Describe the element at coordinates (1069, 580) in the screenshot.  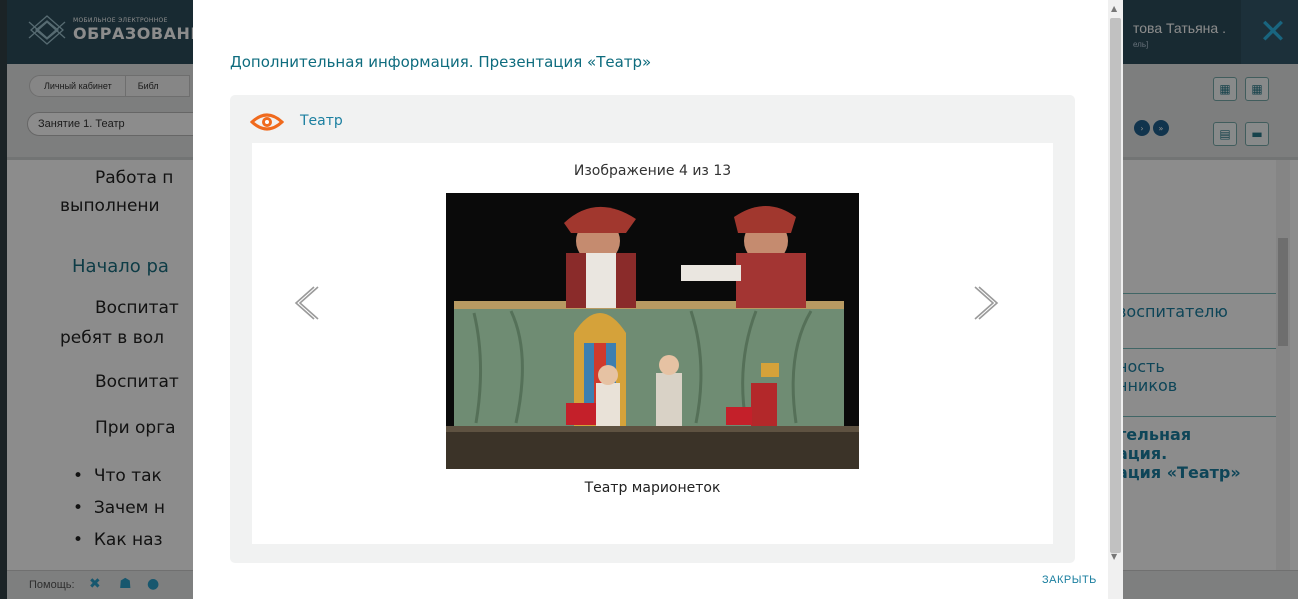
I see `close-button: ЗАКРЫТЬ` at that location.